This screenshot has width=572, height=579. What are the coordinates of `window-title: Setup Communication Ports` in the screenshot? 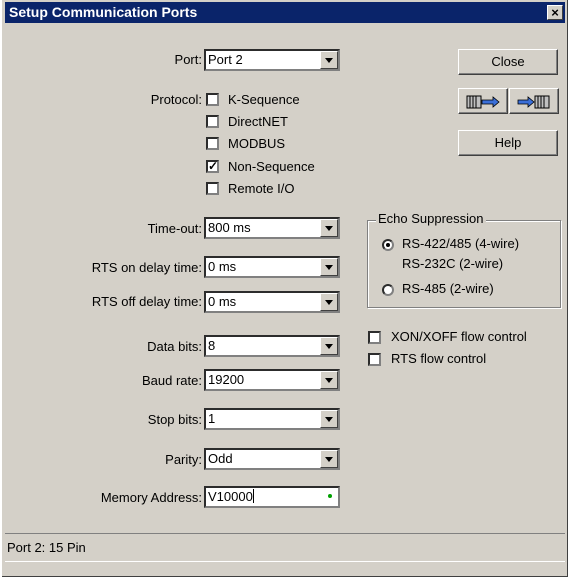 It's located at (103, 12).